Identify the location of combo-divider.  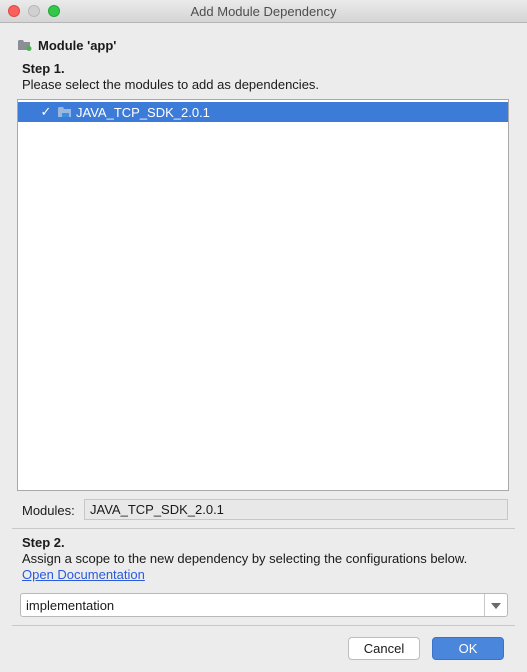
(484, 605).